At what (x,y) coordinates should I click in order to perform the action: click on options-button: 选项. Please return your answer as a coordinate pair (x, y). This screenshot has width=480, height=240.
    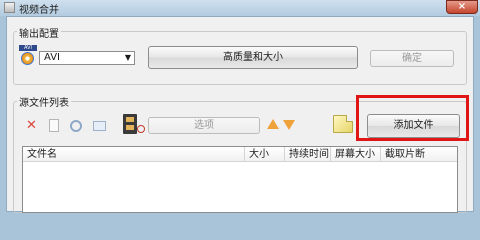
    Looking at the image, I should click on (204, 125).